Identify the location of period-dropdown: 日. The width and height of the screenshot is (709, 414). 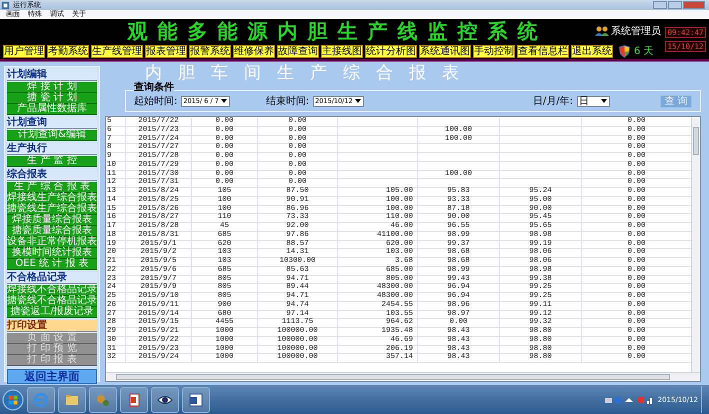
(593, 101).